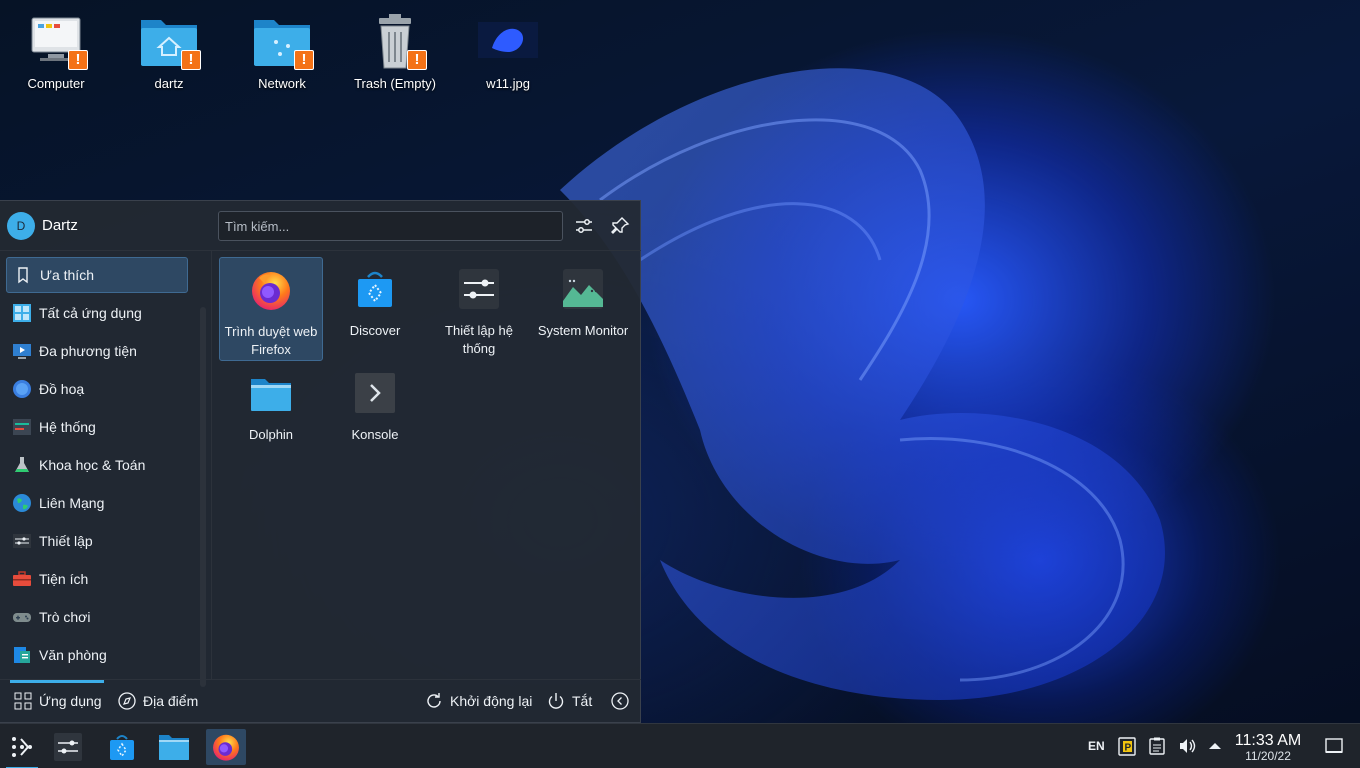  Describe the element at coordinates (169, 51) in the screenshot. I see `desktop-icon-dartz: ! dartz` at that location.